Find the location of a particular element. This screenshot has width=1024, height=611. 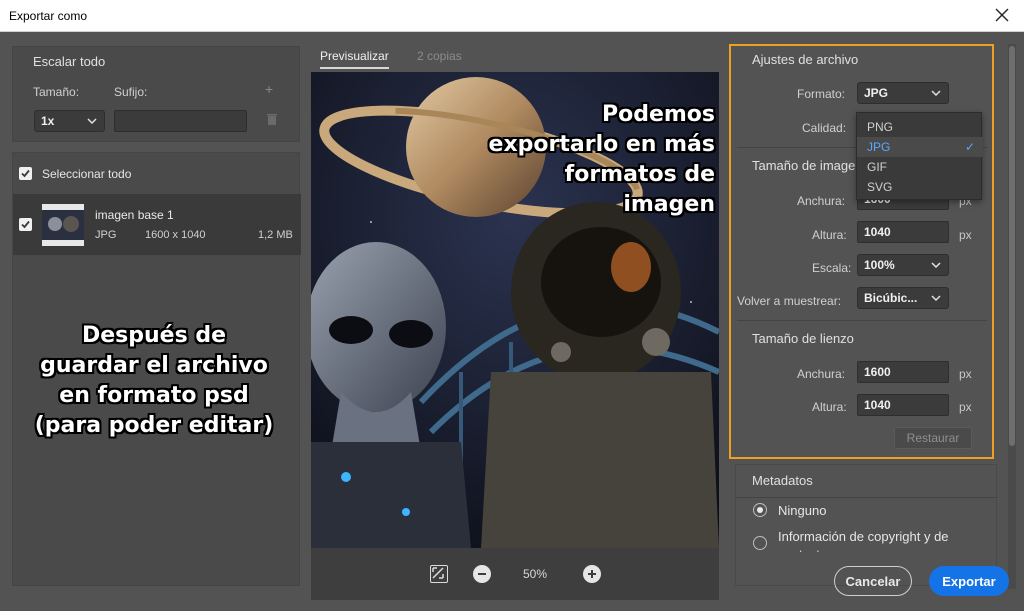

add-icon: + is located at coordinates (269, 89).